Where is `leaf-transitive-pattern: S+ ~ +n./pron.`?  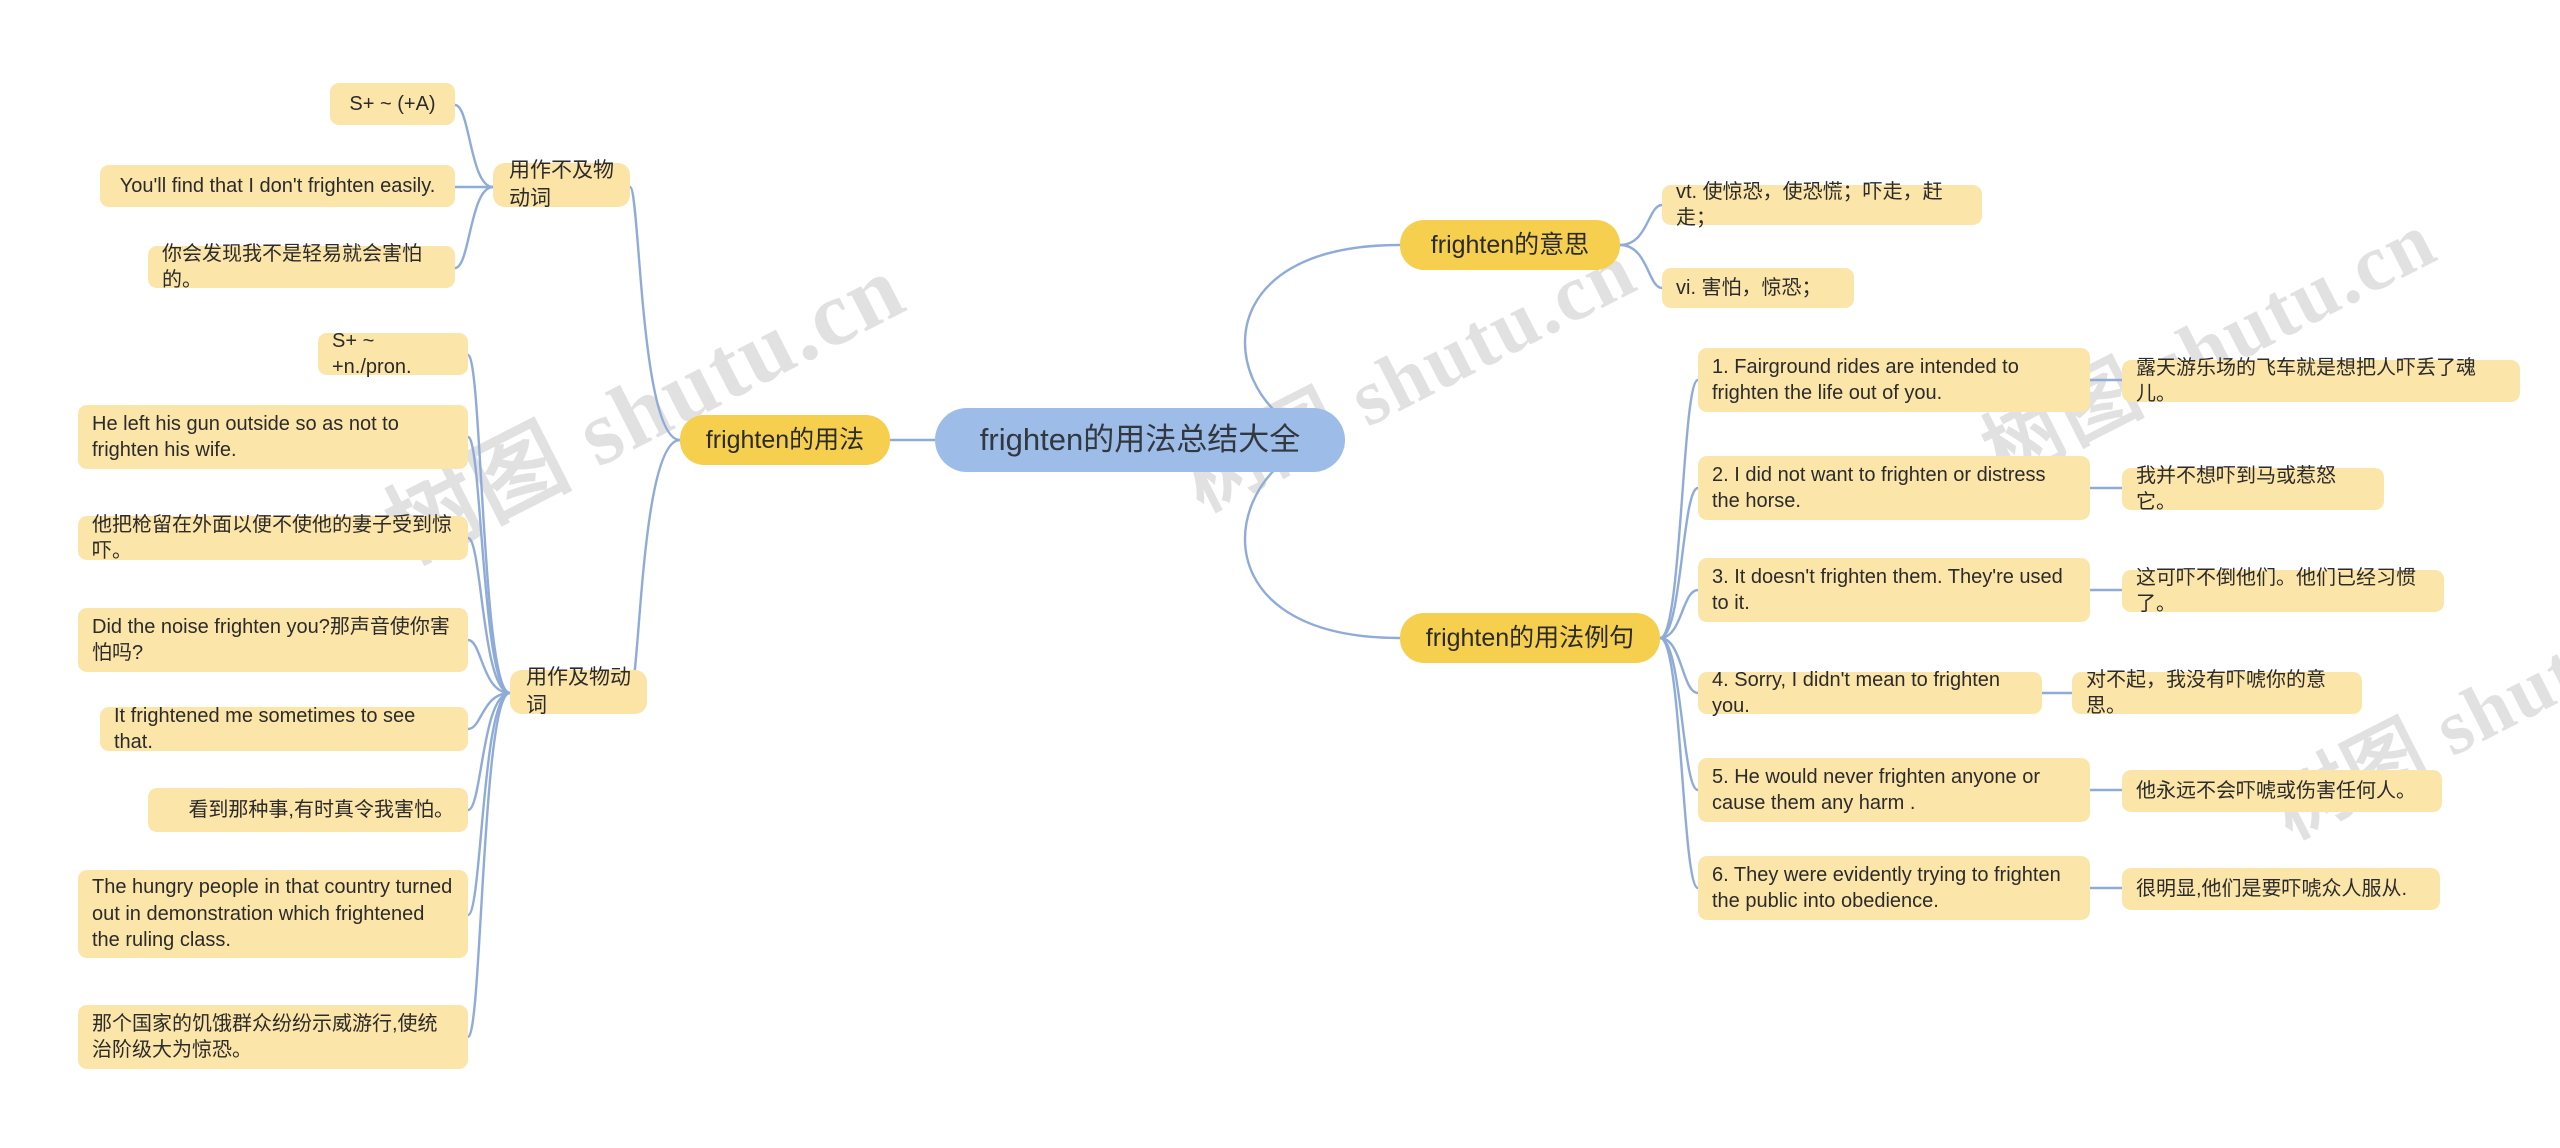
leaf-transitive-pattern: S+ ~ +n./pron. is located at coordinates (393, 354).